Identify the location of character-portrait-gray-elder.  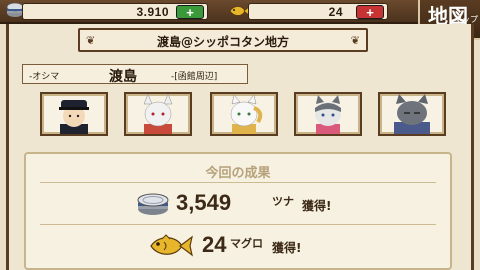
(412, 114).